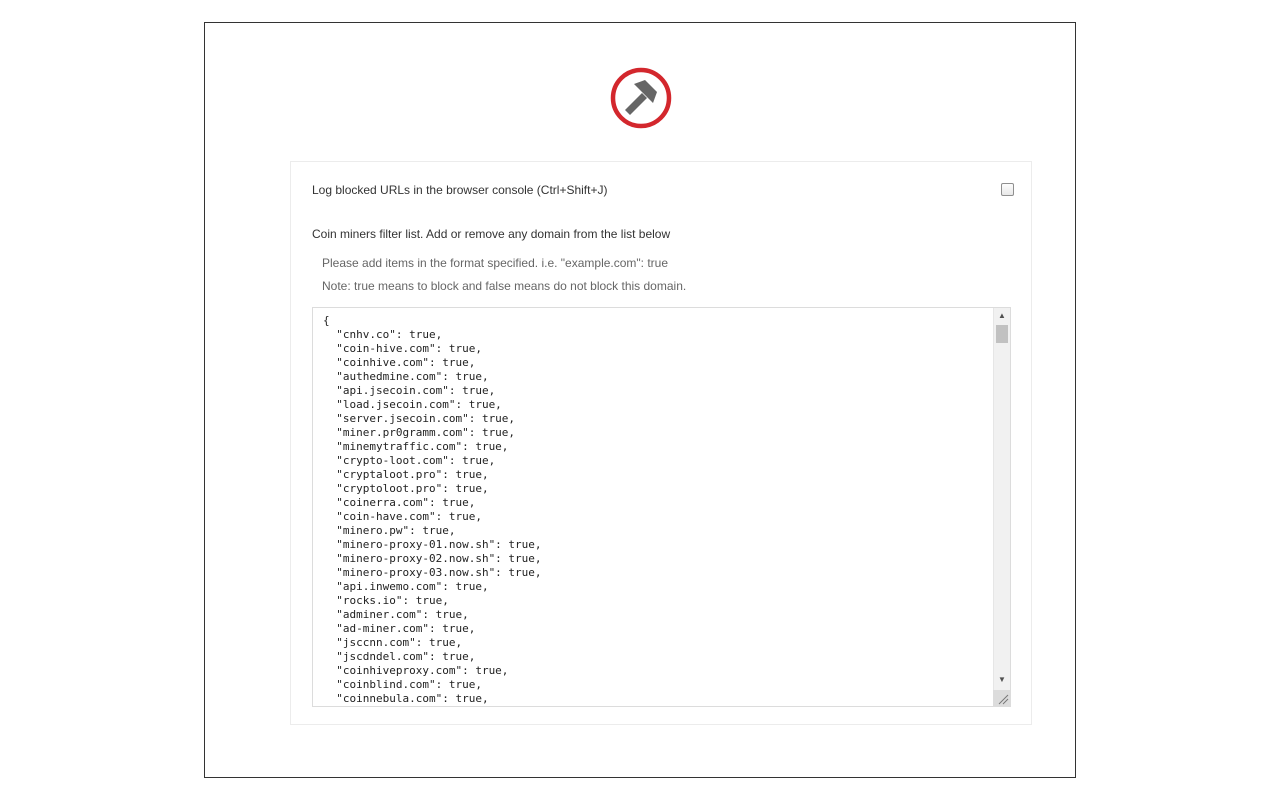 The image size is (1280, 800). Describe the element at coordinates (1002, 680) in the screenshot. I see `arrow-down-icon: ▼` at that location.